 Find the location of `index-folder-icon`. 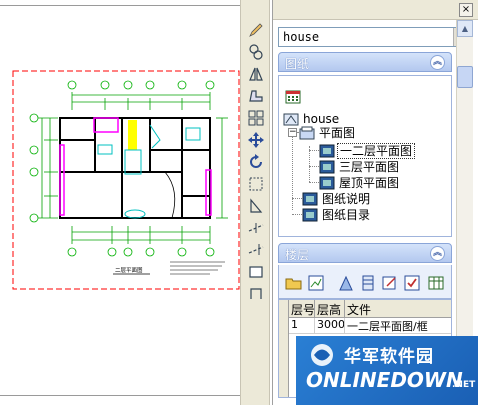

index-folder-icon is located at coordinates (310, 214).